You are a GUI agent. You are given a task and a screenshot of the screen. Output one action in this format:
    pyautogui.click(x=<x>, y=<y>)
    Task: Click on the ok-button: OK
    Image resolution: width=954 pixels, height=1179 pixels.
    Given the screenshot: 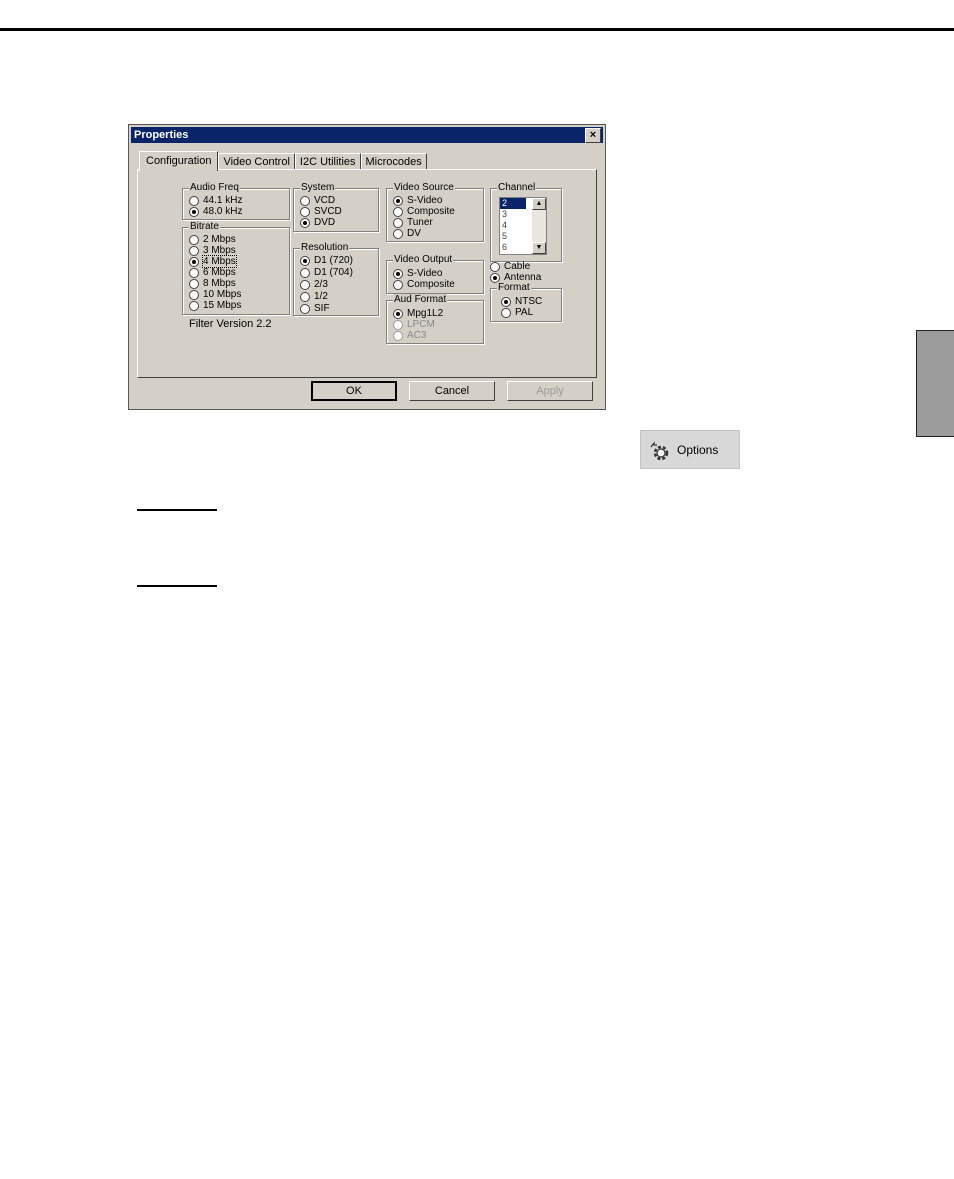 What is the action you would take?
    pyautogui.click(x=354, y=391)
    